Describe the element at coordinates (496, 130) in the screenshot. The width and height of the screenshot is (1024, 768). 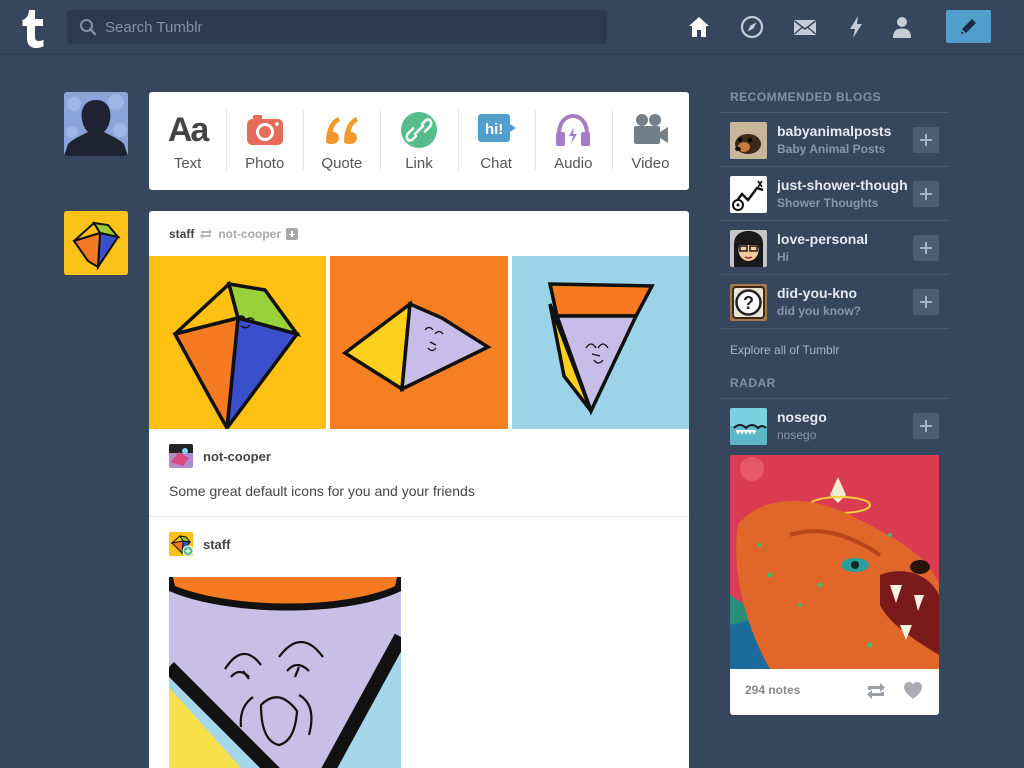
I see `chat-icon: hi!` at that location.